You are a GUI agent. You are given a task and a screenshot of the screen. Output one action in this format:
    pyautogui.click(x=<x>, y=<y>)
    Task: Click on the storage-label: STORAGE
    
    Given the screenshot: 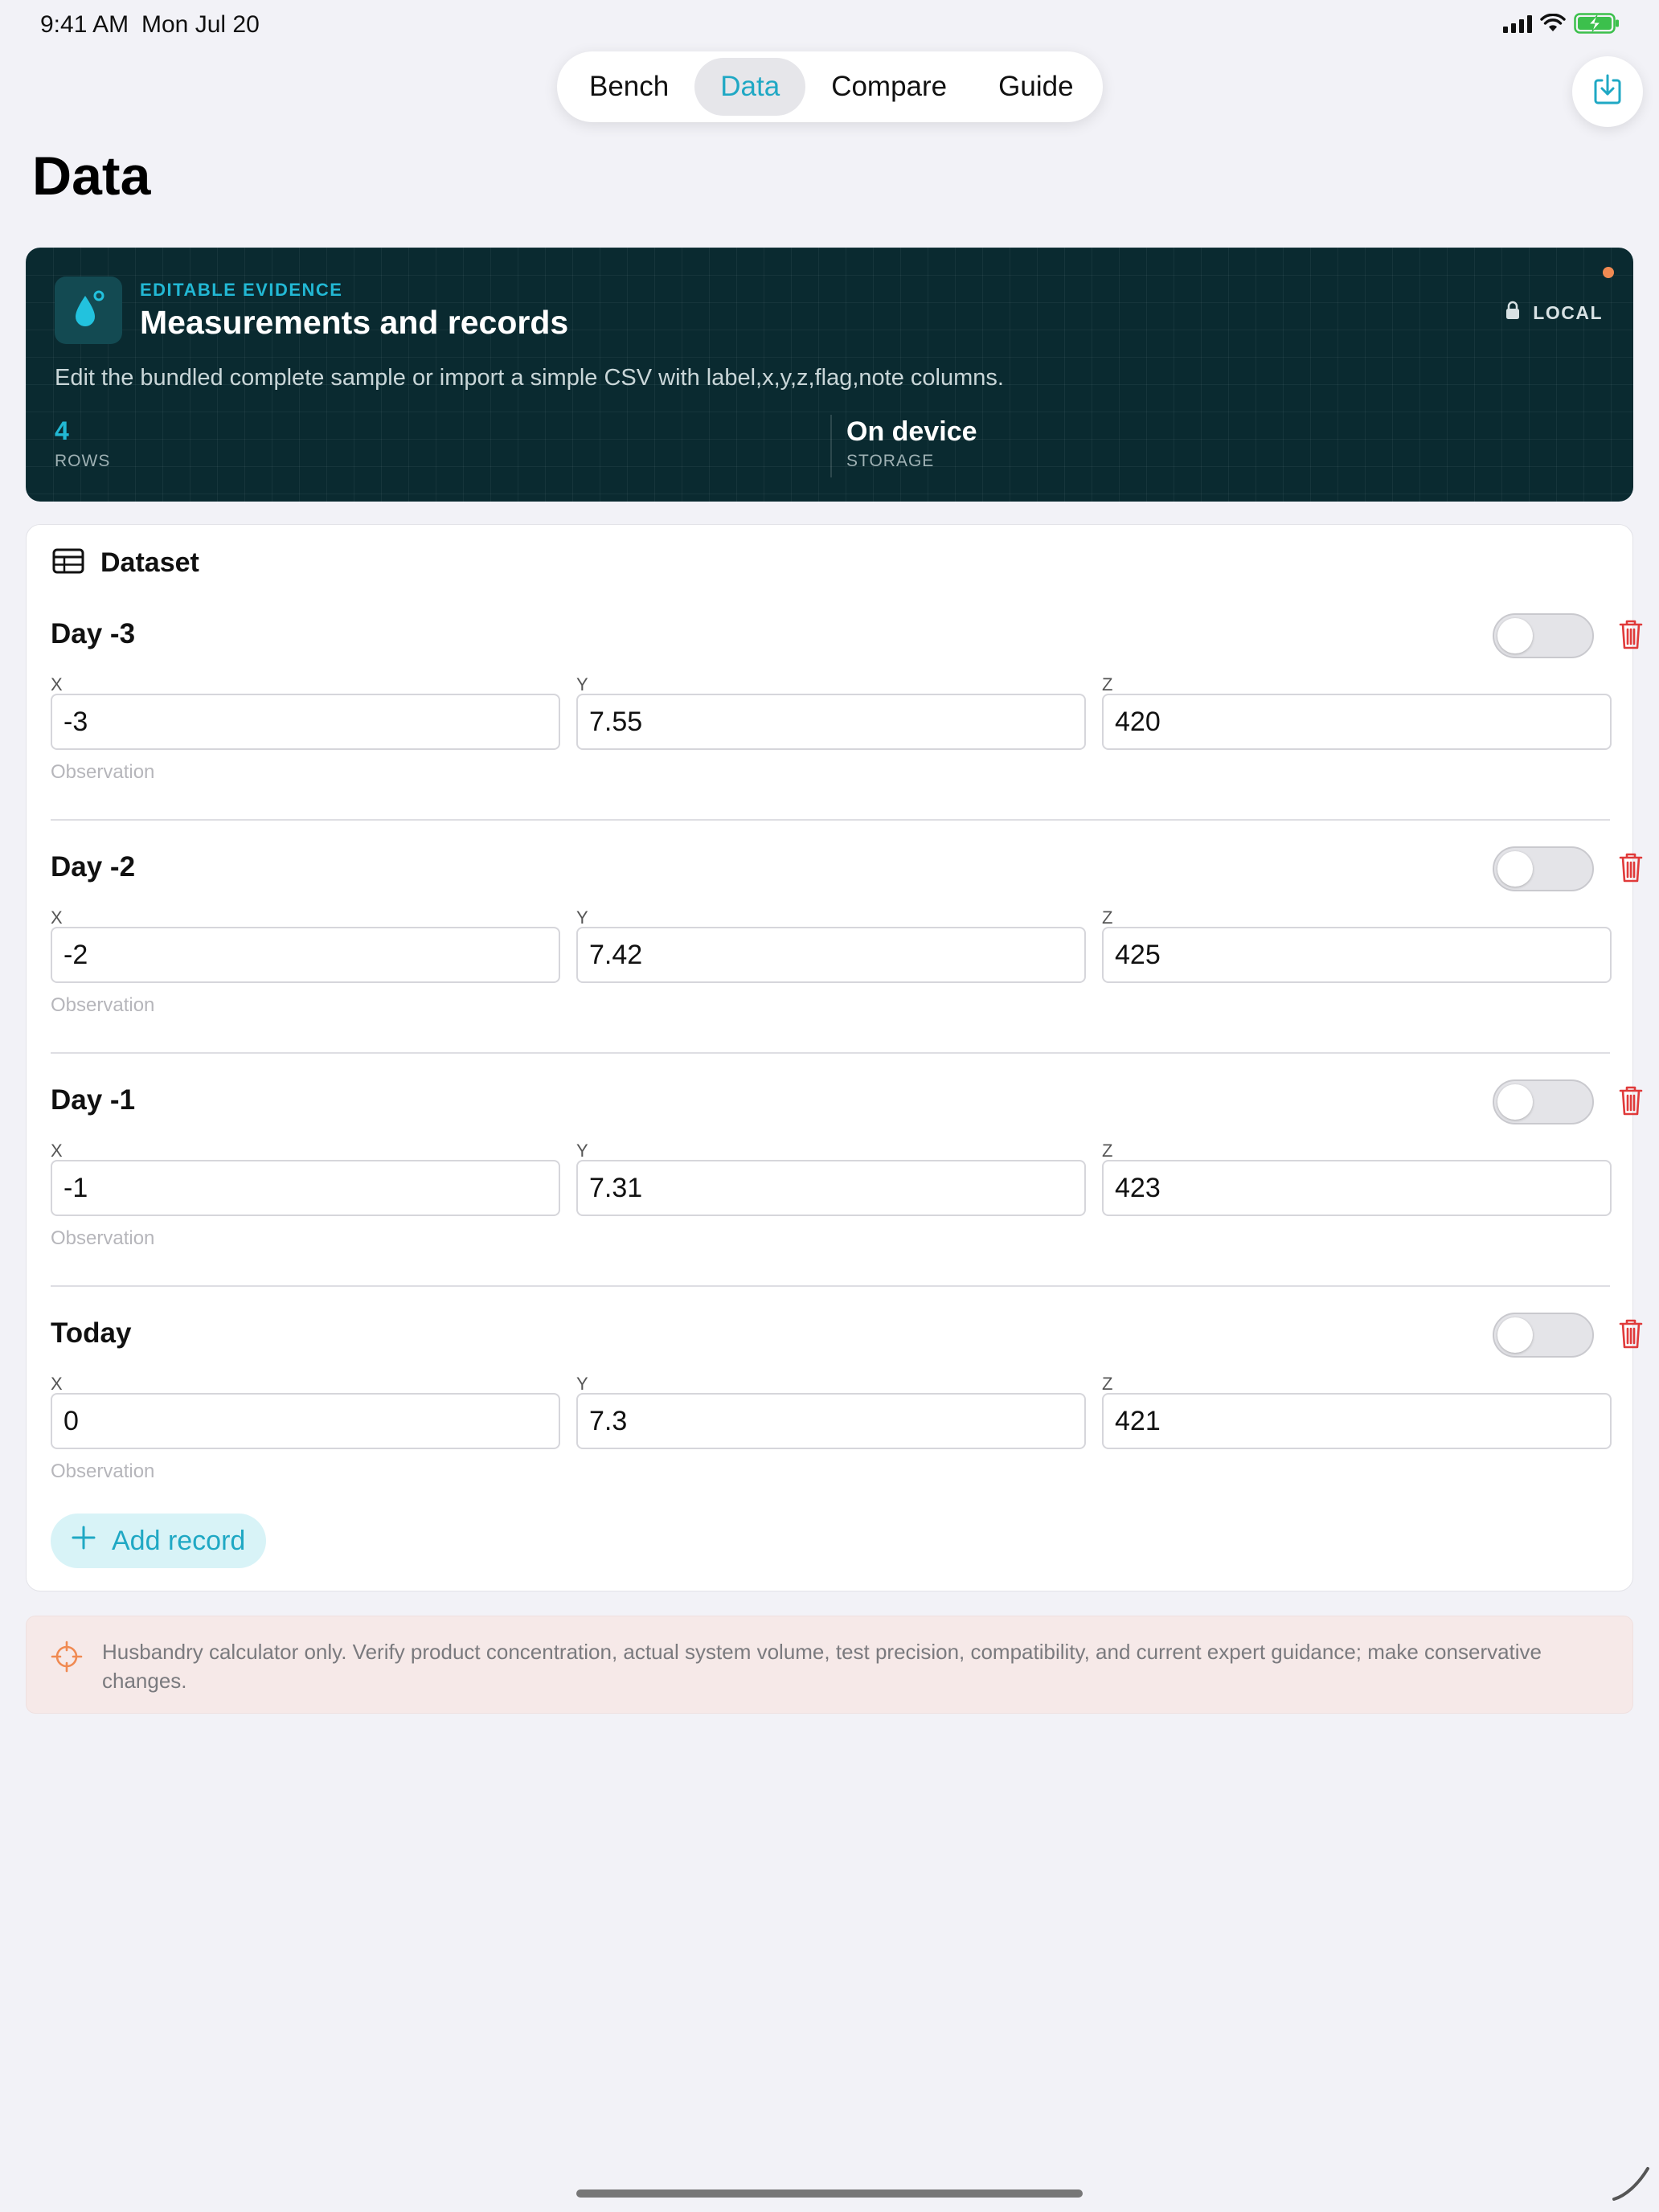 What is the action you would take?
    pyautogui.click(x=890, y=461)
    